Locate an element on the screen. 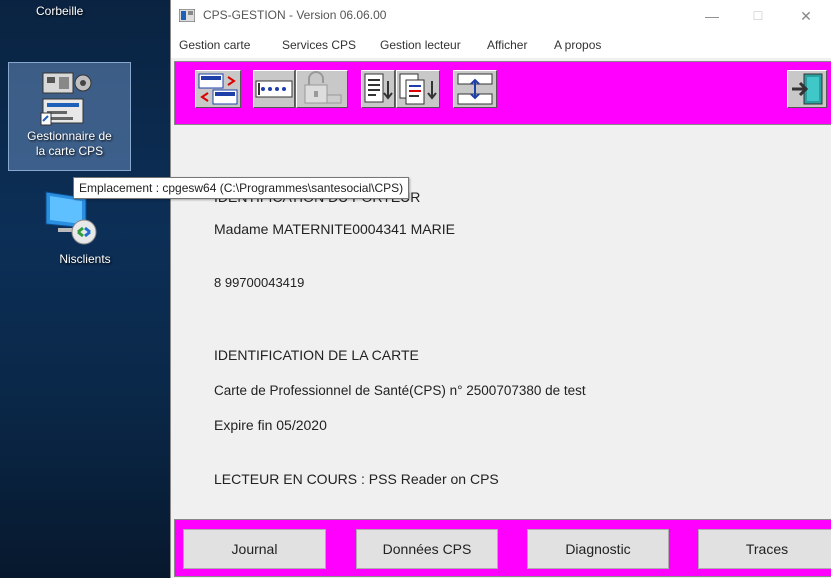 This screenshot has width=831, height=578. cps-manager-label-line1: Gestionnaire de is located at coordinates (69, 136).